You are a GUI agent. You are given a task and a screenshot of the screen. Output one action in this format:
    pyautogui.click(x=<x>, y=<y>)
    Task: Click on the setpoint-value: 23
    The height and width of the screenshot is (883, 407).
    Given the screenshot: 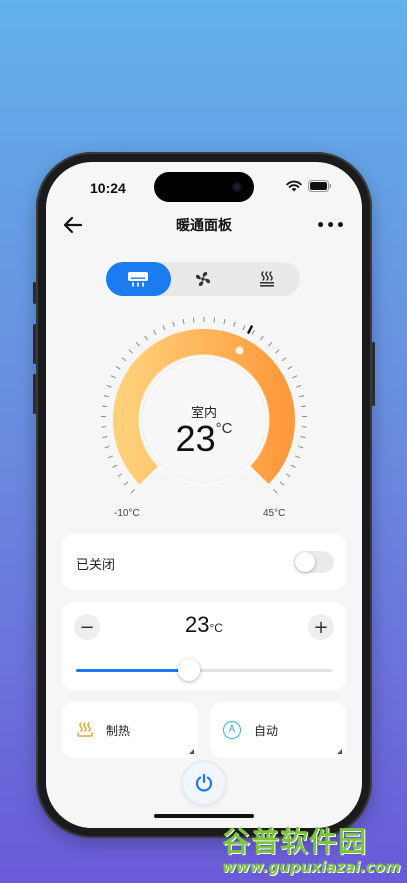 What is the action you would take?
    pyautogui.click(x=197, y=624)
    